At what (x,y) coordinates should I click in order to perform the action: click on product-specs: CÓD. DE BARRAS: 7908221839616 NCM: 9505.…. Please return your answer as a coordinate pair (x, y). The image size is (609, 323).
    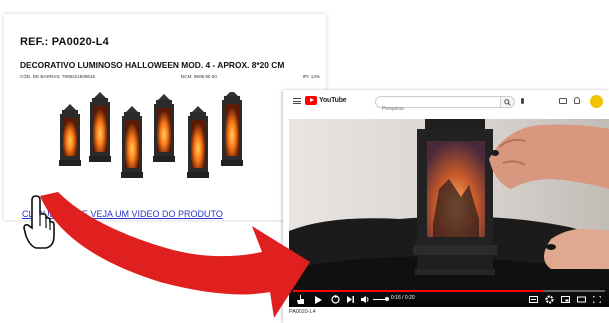
    Looking at the image, I should click on (170, 76).